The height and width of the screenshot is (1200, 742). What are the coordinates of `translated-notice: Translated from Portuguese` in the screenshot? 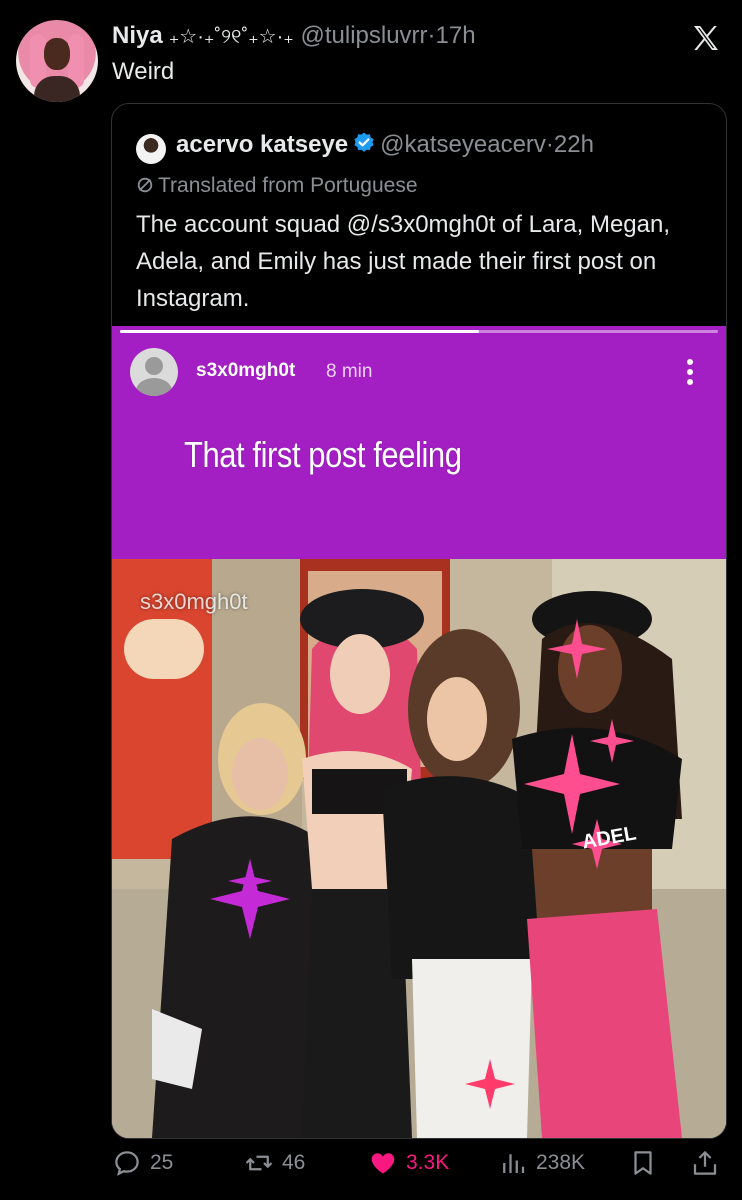 It's located at (277, 186).